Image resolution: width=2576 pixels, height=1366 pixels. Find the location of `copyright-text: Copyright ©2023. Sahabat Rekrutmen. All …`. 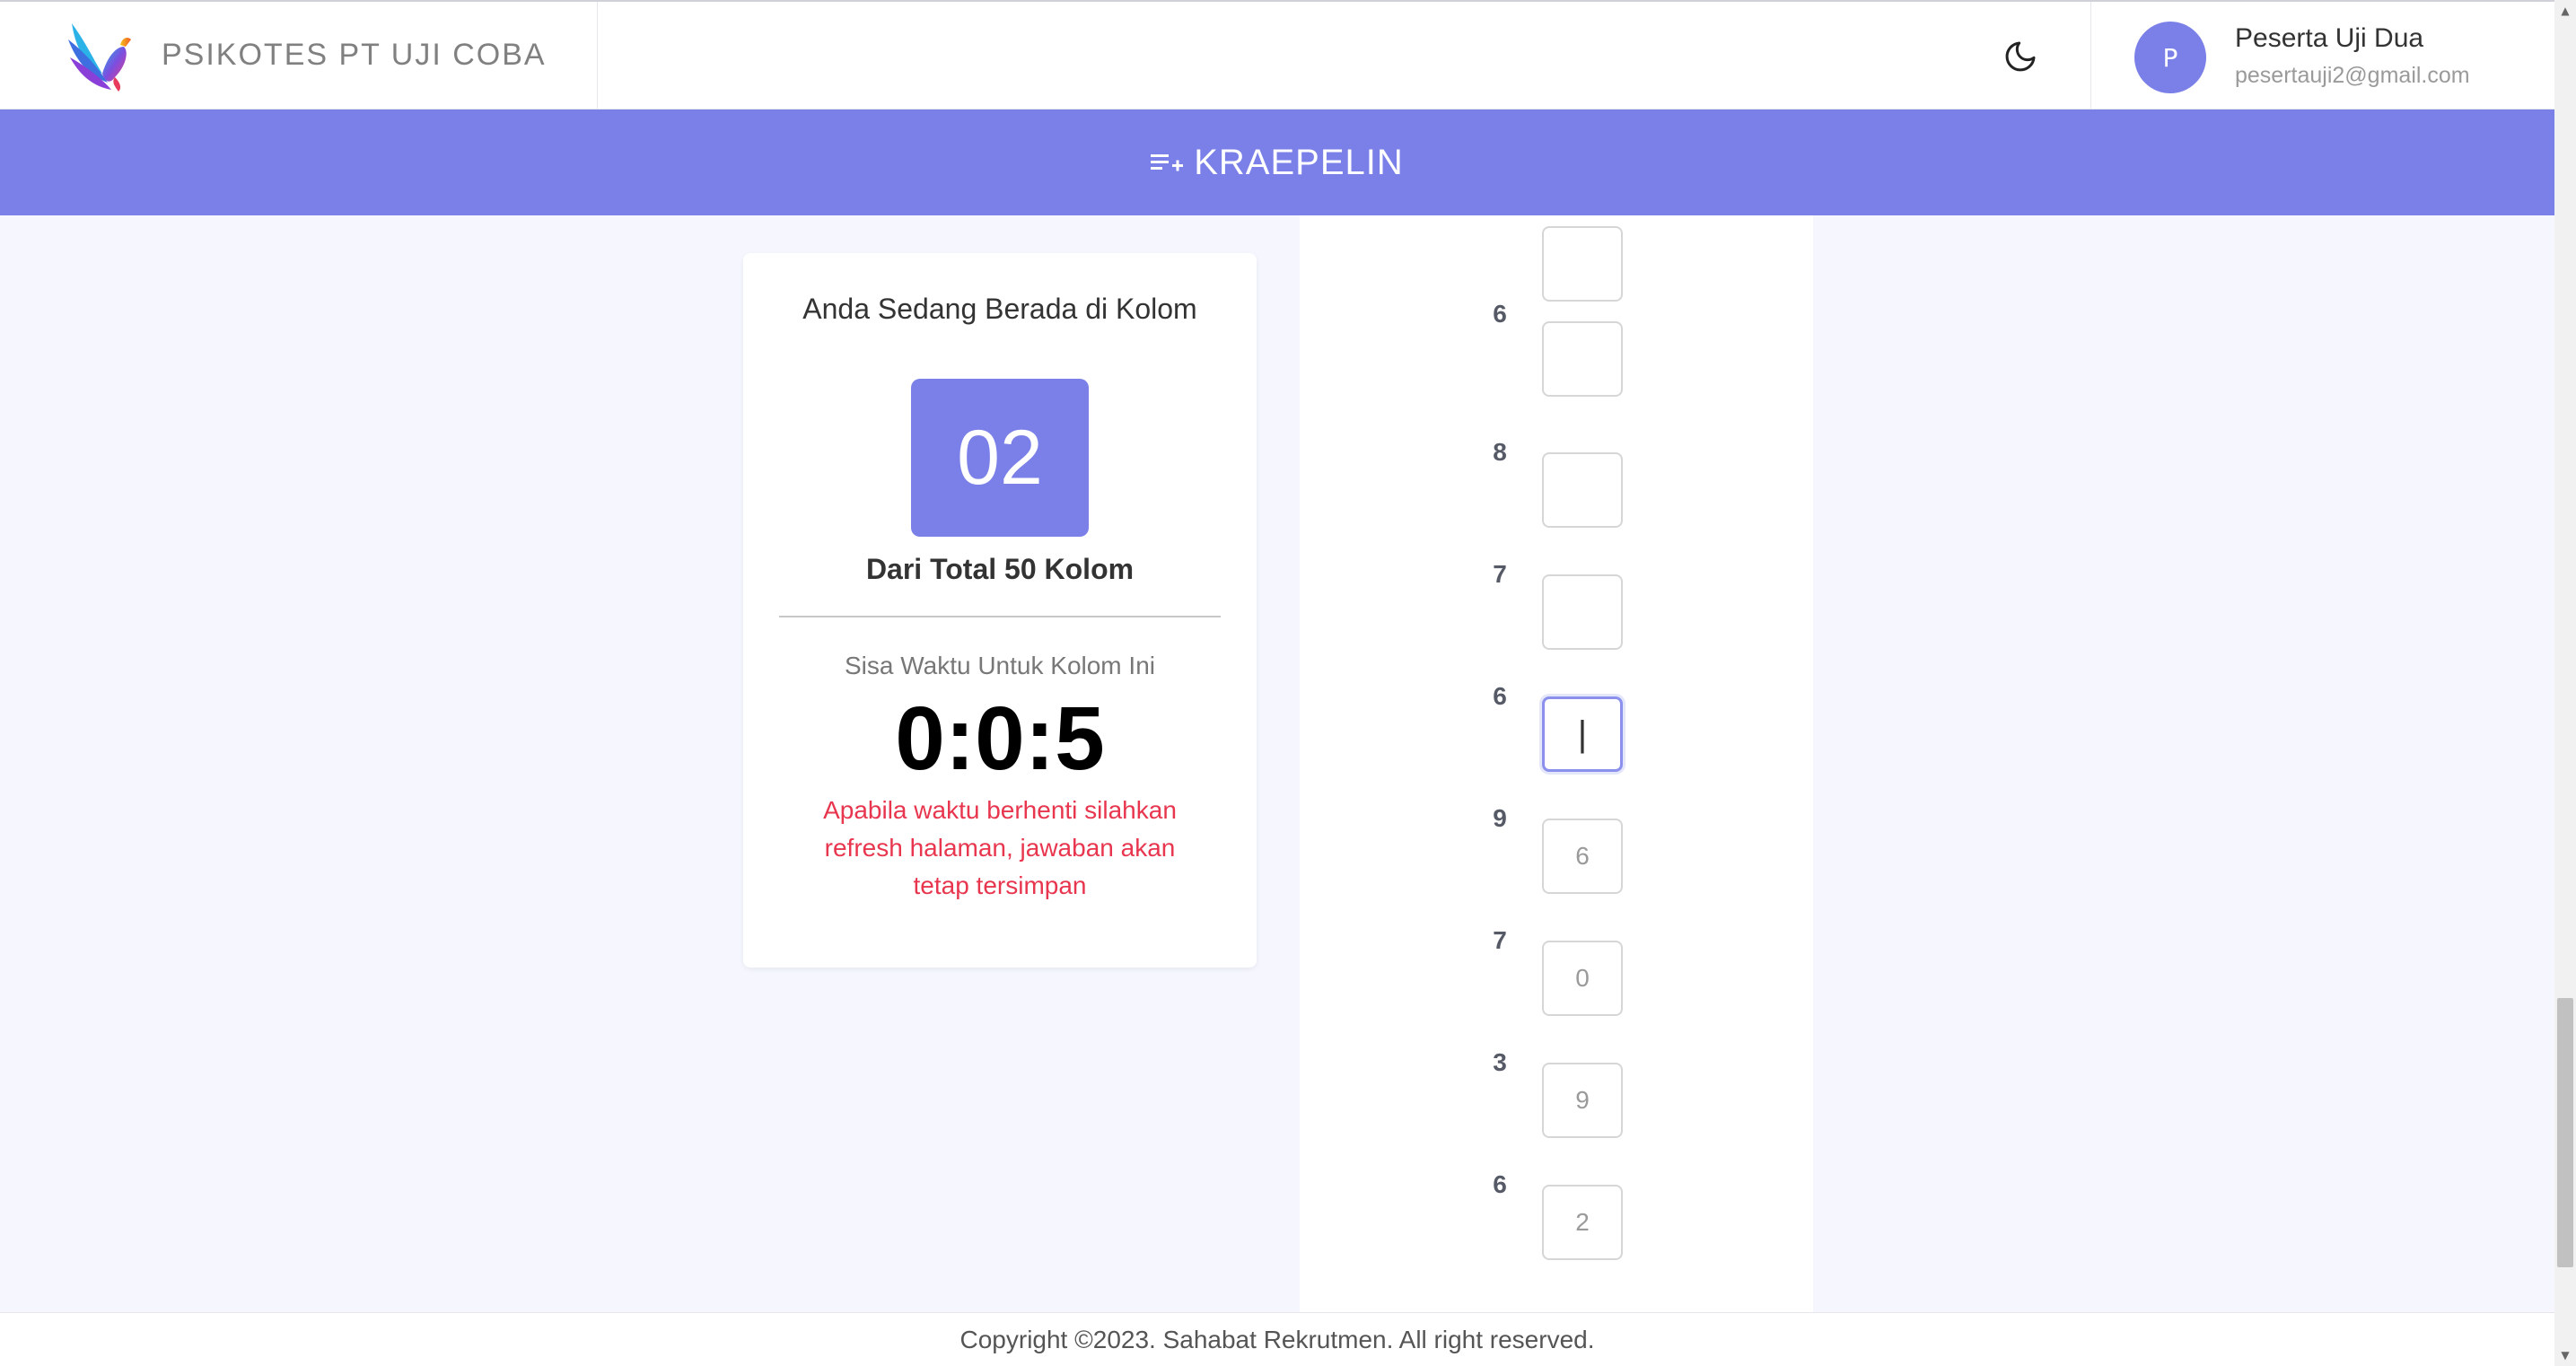

copyright-text: Copyright ©2023. Sahabat Rekrutmen. All … is located at coordinates (1277, 1339).